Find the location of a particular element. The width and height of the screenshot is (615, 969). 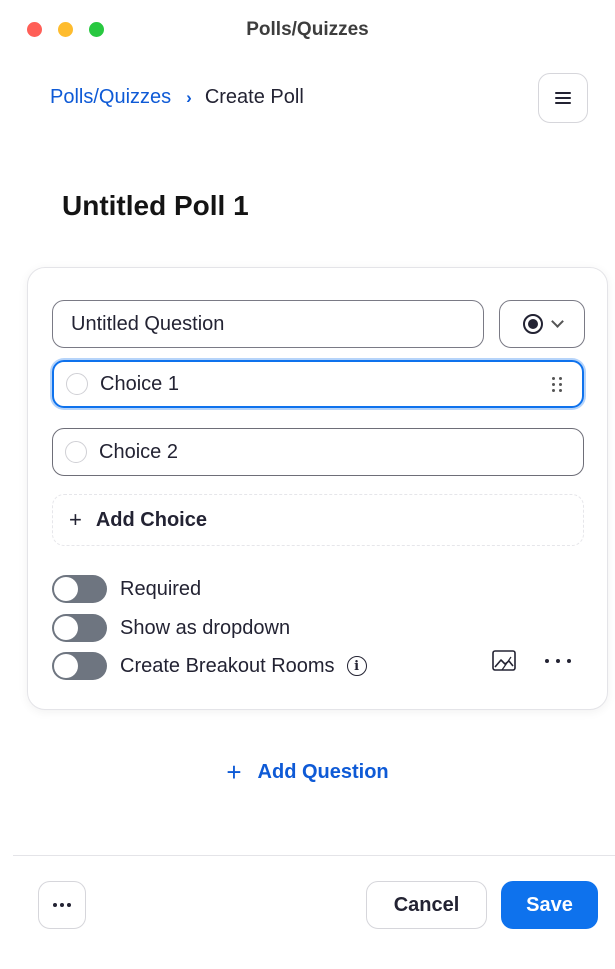

menu-button is located at coordinates (563, 98).